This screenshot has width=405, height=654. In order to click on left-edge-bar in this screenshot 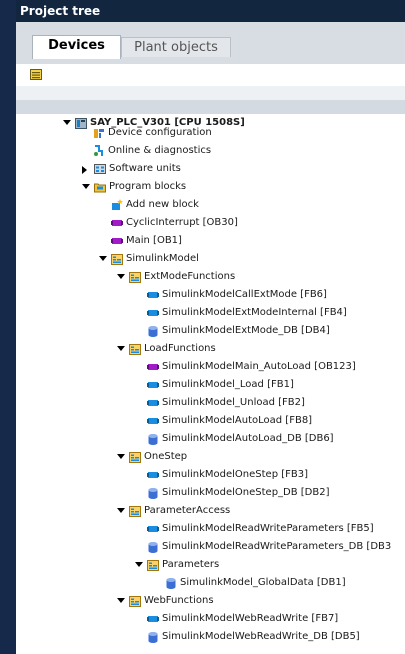, I will do `click(8, 327)`.